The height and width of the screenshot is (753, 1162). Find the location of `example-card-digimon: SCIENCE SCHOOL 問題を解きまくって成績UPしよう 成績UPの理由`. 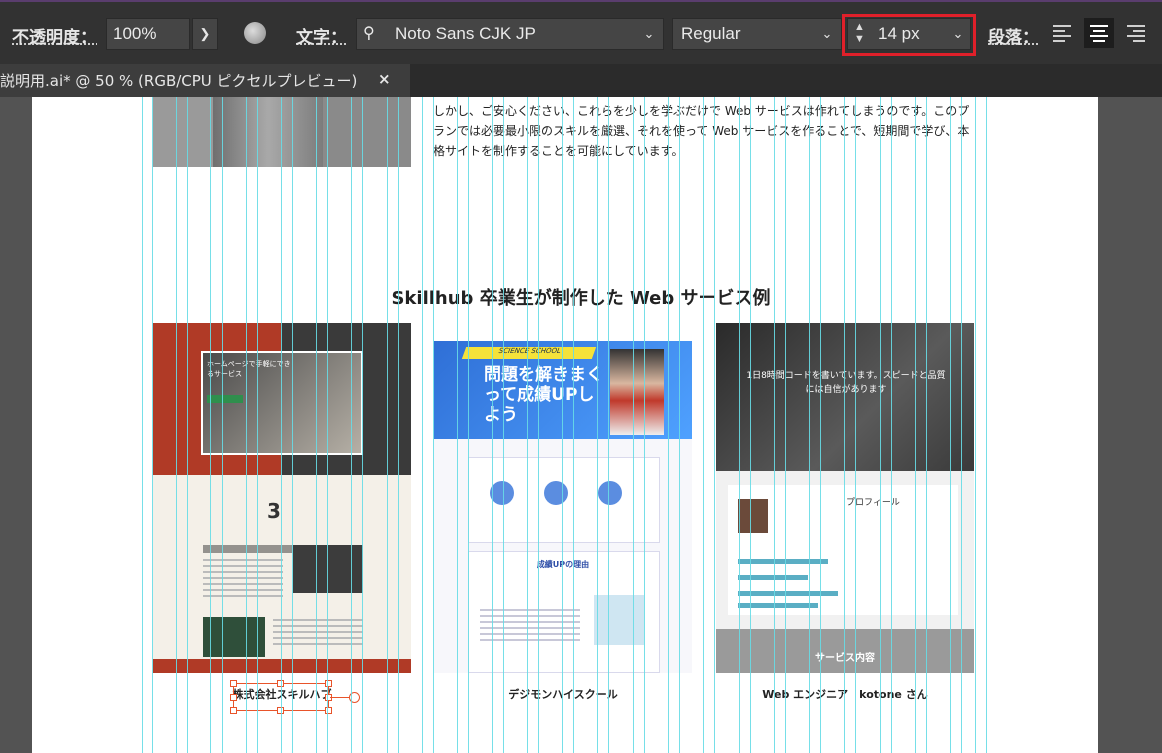

example-card-digimon: SCIENCE SCHOOL 問題を解きまくって成績UPしよう 成績UPの理由 is located at coordinates (563, 498).